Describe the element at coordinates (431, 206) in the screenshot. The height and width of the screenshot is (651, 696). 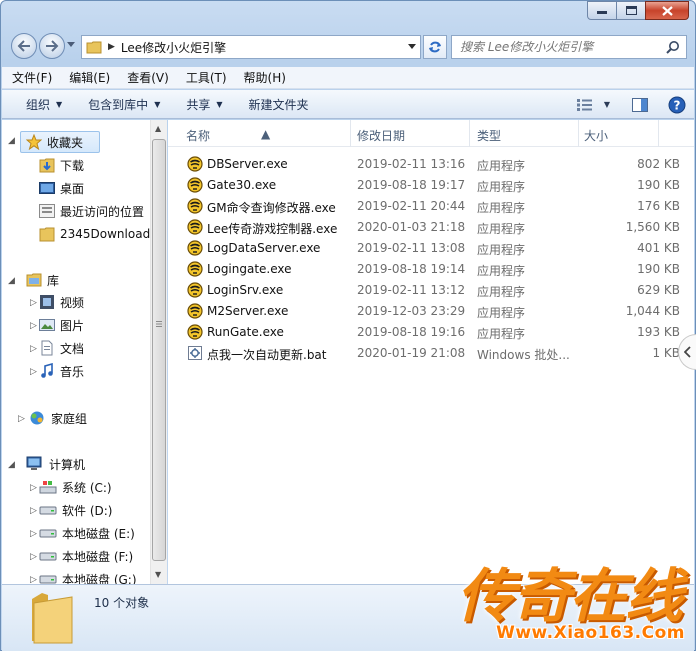
I see `file-row: GM命令查询修改器.exe 2019-02-11 20:44 应用程序 176 KB` at that location.